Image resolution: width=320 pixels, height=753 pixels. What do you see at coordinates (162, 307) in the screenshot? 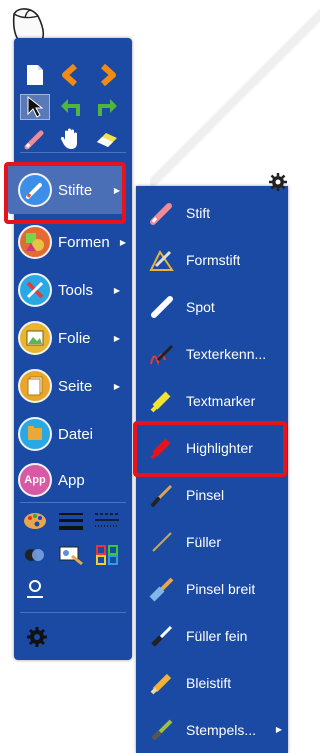
I see `spot-icon` at bounding box center [162, 307].